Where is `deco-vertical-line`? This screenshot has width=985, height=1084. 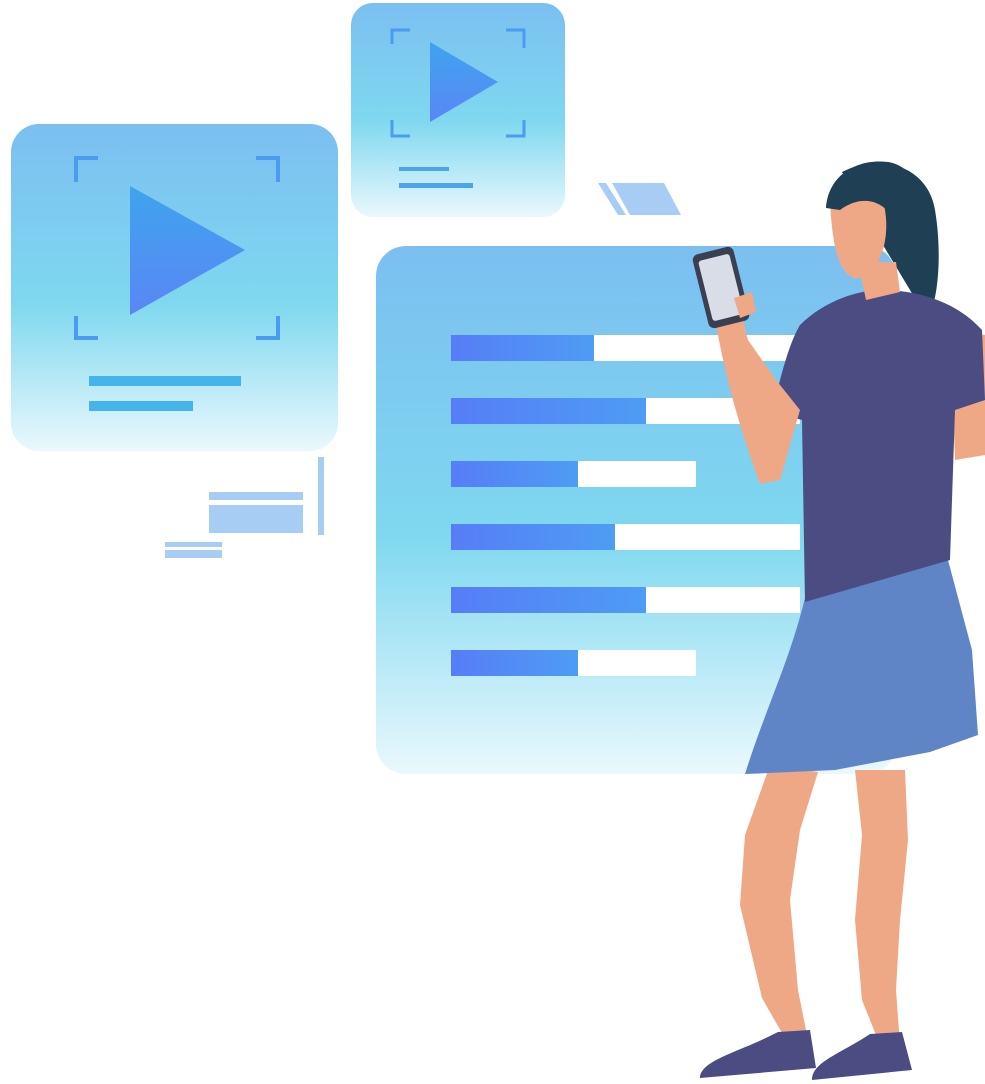 deco-vertical-line is located at coordinates (321, 496).